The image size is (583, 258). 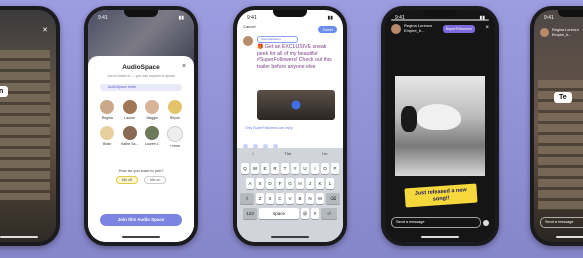 What do you see at coordinates (30, 126) in the screenshot?
I see `phone-story-left: ✕ In` at bounding box center [30, 126].